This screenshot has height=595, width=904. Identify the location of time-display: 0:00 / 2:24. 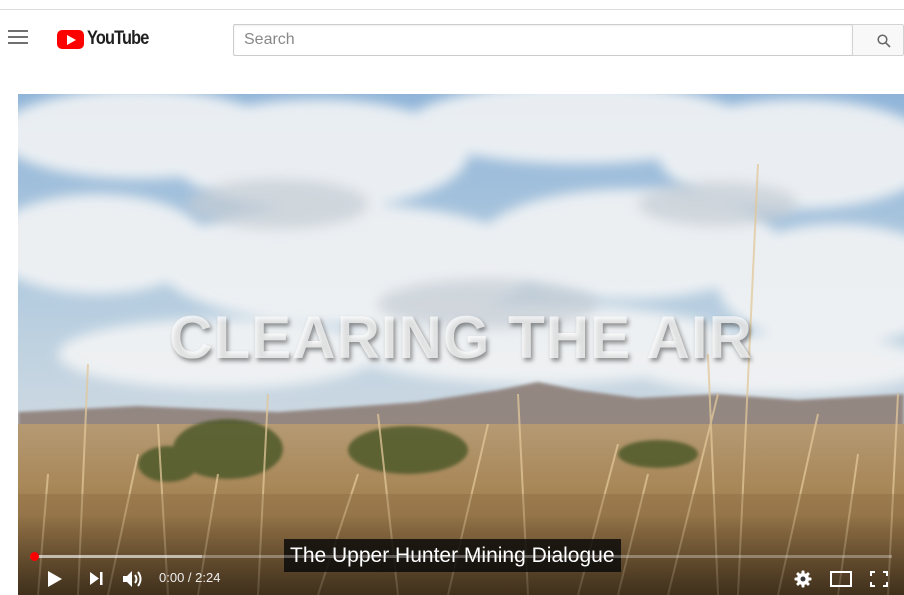
(189, 578).